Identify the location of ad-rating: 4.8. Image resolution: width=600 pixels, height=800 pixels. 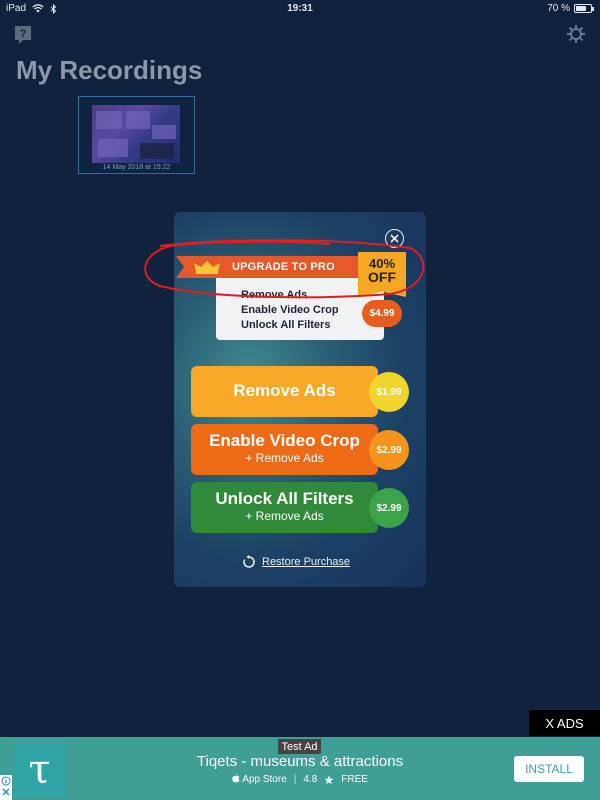
(310, 779).